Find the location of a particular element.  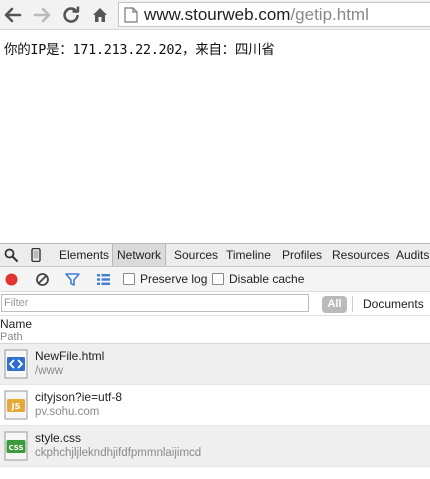

all-filter-button: All is located at coordinates (334, 304).